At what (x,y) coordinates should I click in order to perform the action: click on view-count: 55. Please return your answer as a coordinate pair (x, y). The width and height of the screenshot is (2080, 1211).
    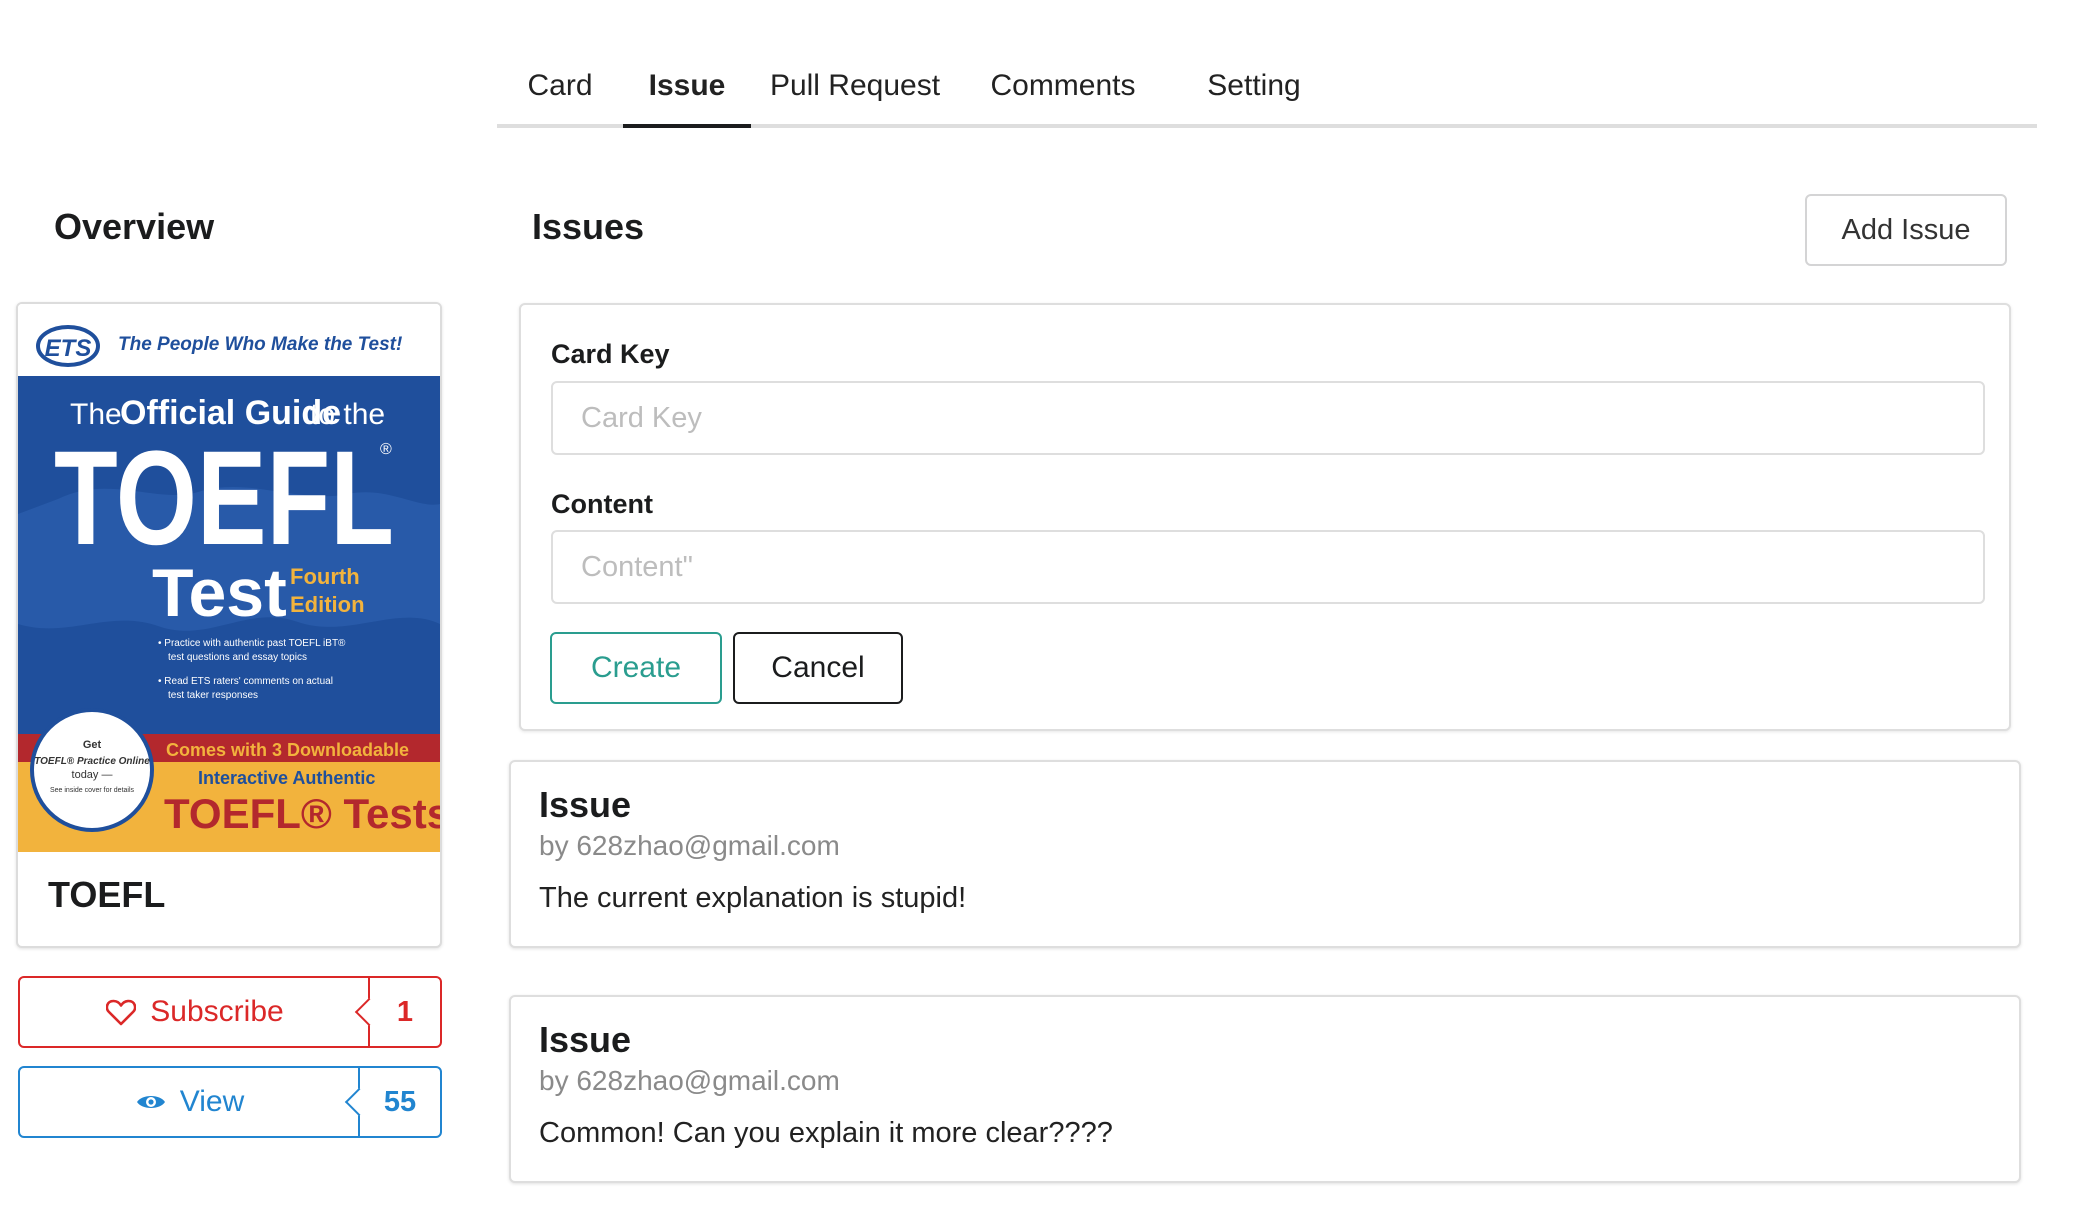
    Looking at the image, I should click on (392, 1102).